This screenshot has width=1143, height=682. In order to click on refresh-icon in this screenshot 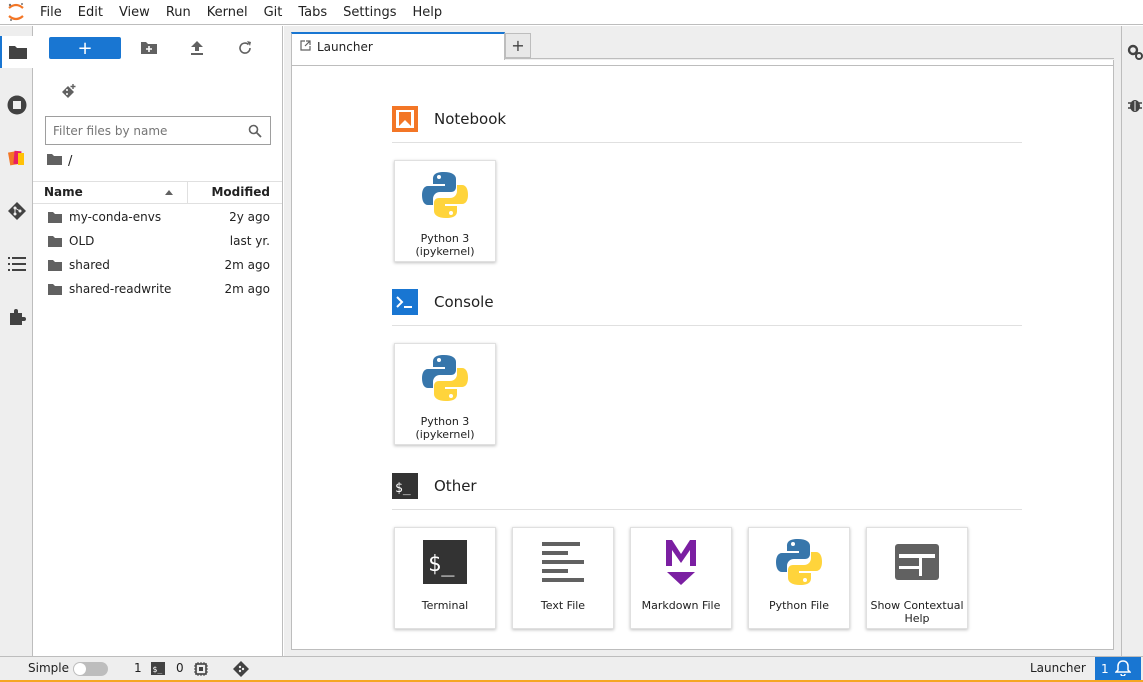, I will do `click(245, 48)`.